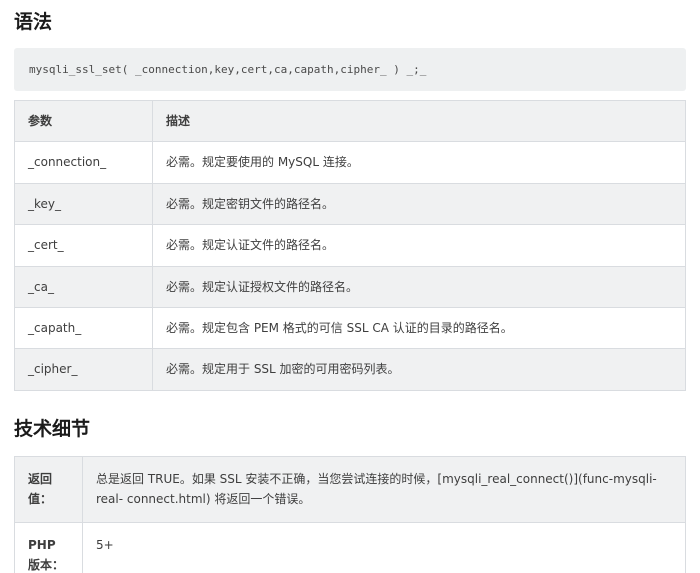 The width and height of the screenshot is (700, 573). What do you see at coordinates (83, 204) in the screenshot?
I see `param-name-cell: _key_` at bounding box center [83, 204].